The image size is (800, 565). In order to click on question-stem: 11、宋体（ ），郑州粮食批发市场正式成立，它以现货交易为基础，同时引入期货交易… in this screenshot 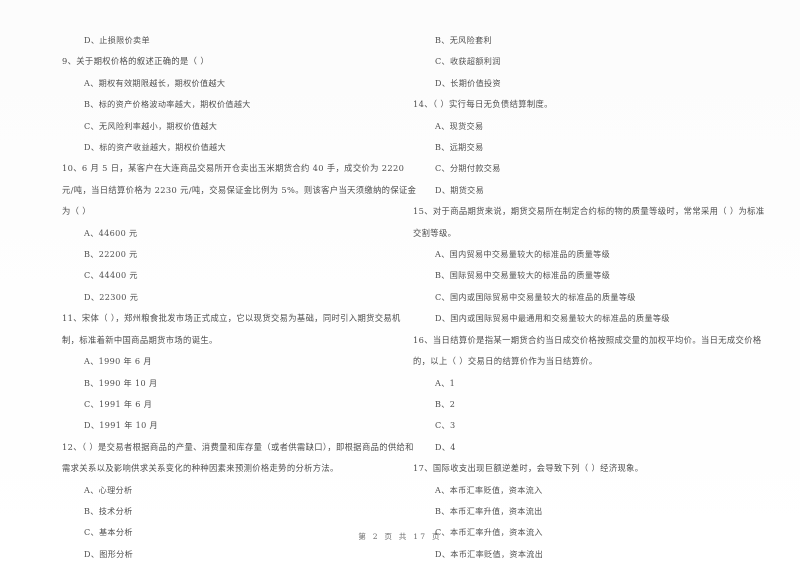, I will do `click(231, 329)`.